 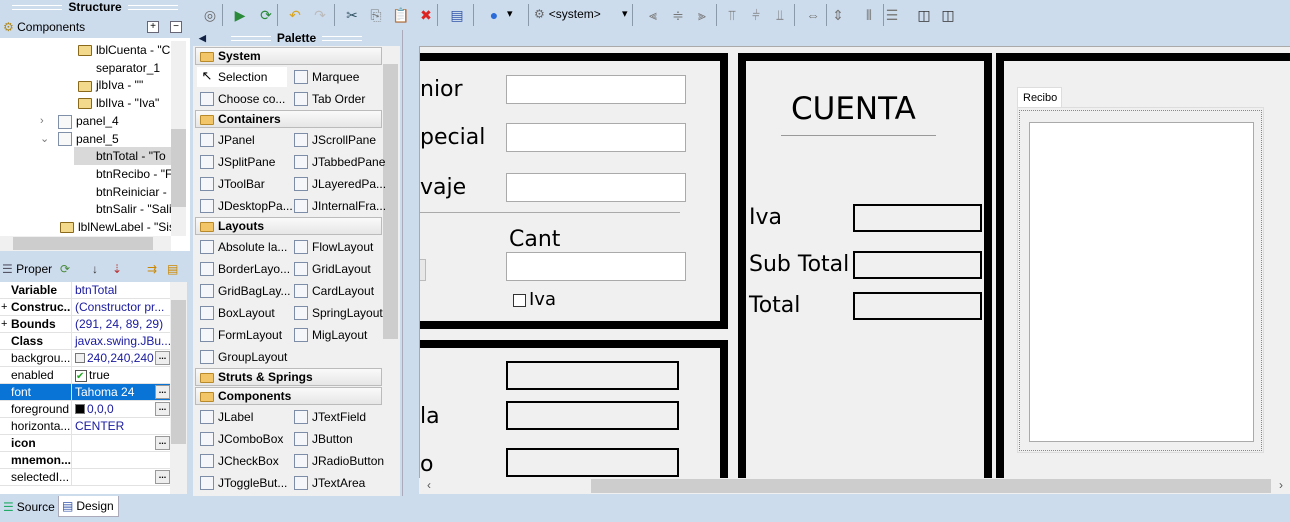 I want to click on subtotal-field, so click(x=917, y=265).